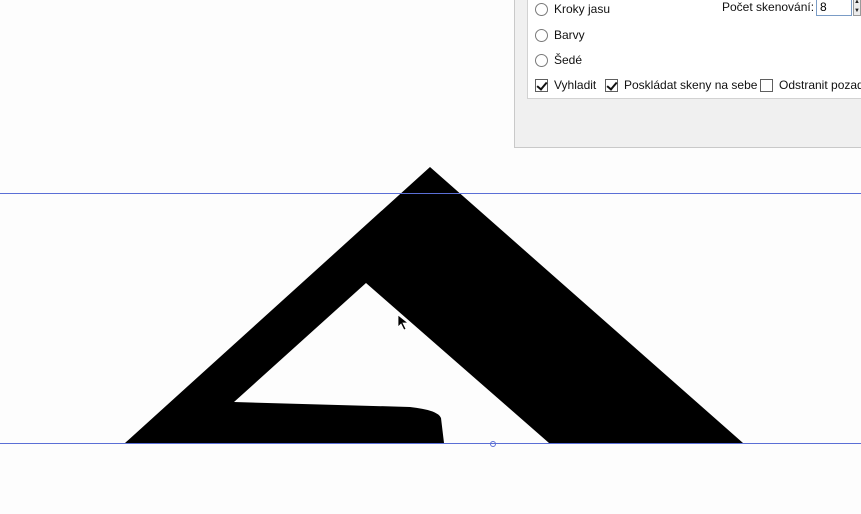 Image resolution: width=861 pixels, height=514 pixels. I want to click on radio-option-barvy: Barvy, so click(560, 35).